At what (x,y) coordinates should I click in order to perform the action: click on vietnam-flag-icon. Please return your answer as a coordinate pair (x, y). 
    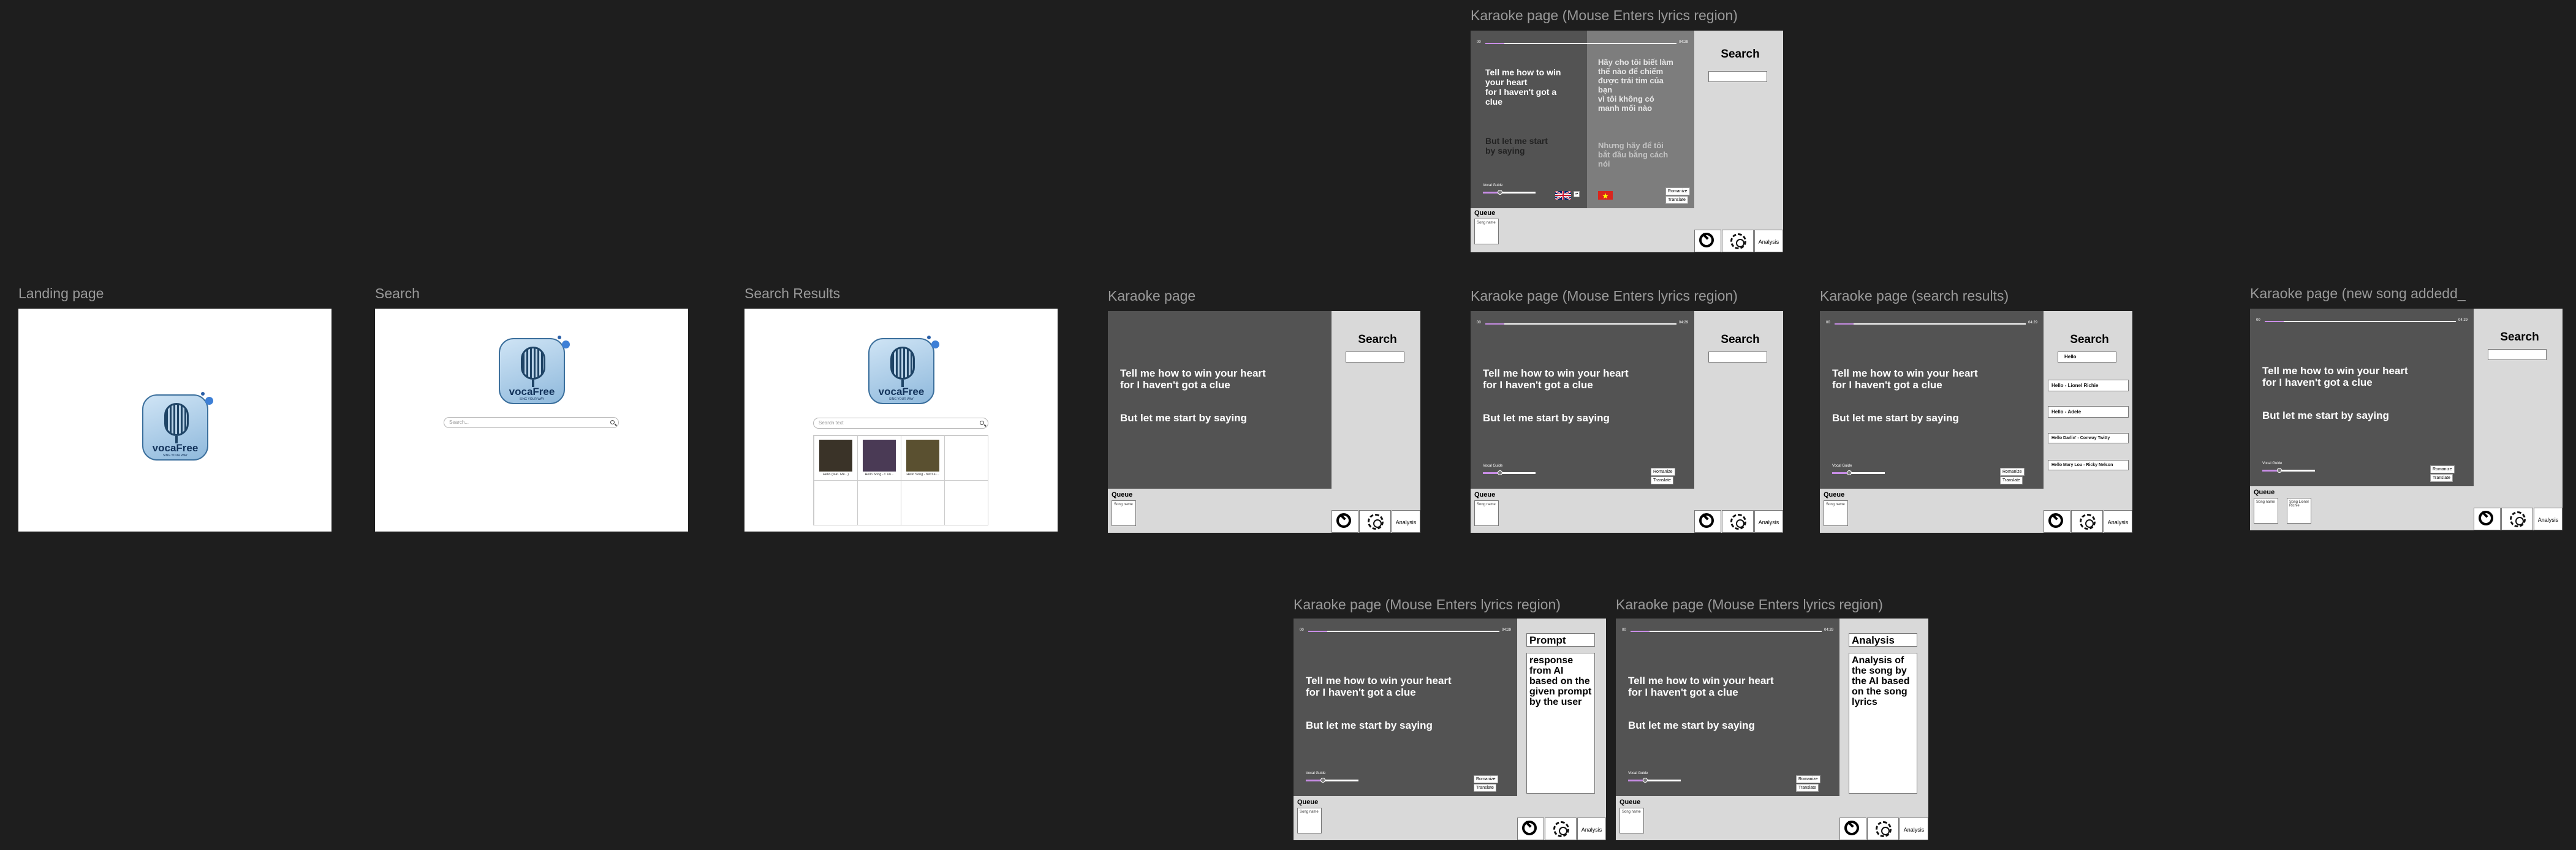
    Looking at the image, I should click on (1605, 195).